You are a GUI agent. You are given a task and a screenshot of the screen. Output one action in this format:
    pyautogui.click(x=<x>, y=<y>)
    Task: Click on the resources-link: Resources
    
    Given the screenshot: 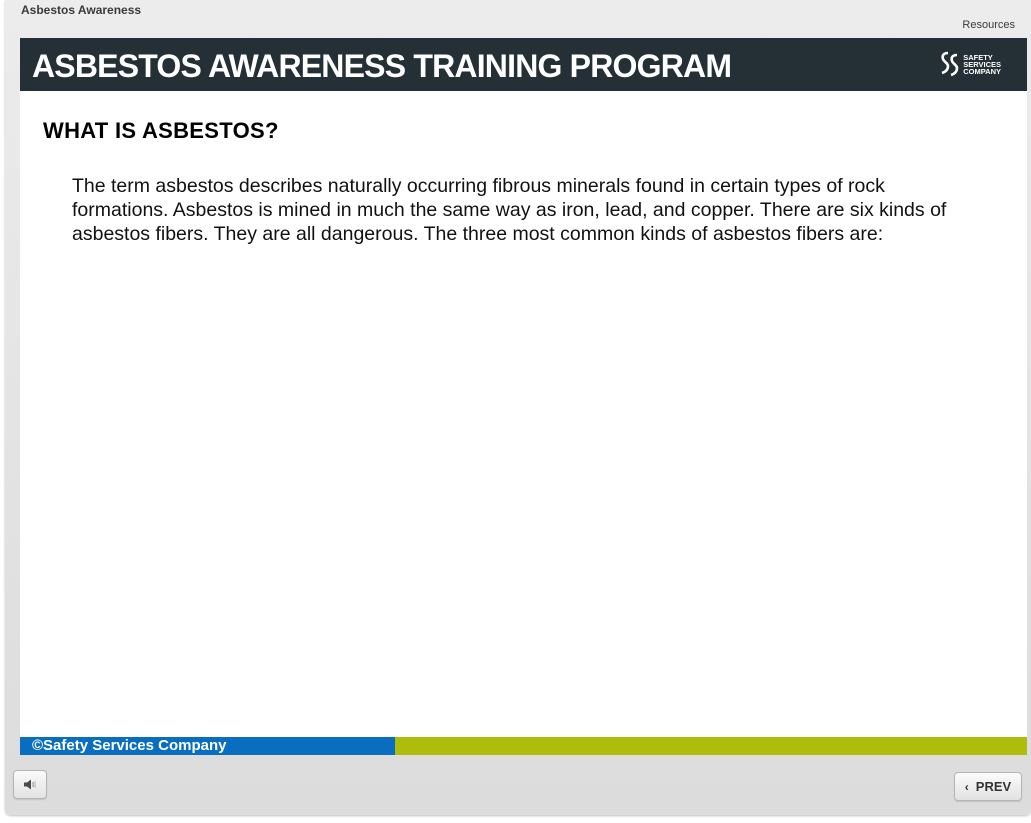 What is the action you would take?
    pyautogui.click(x=988, y=25)
    